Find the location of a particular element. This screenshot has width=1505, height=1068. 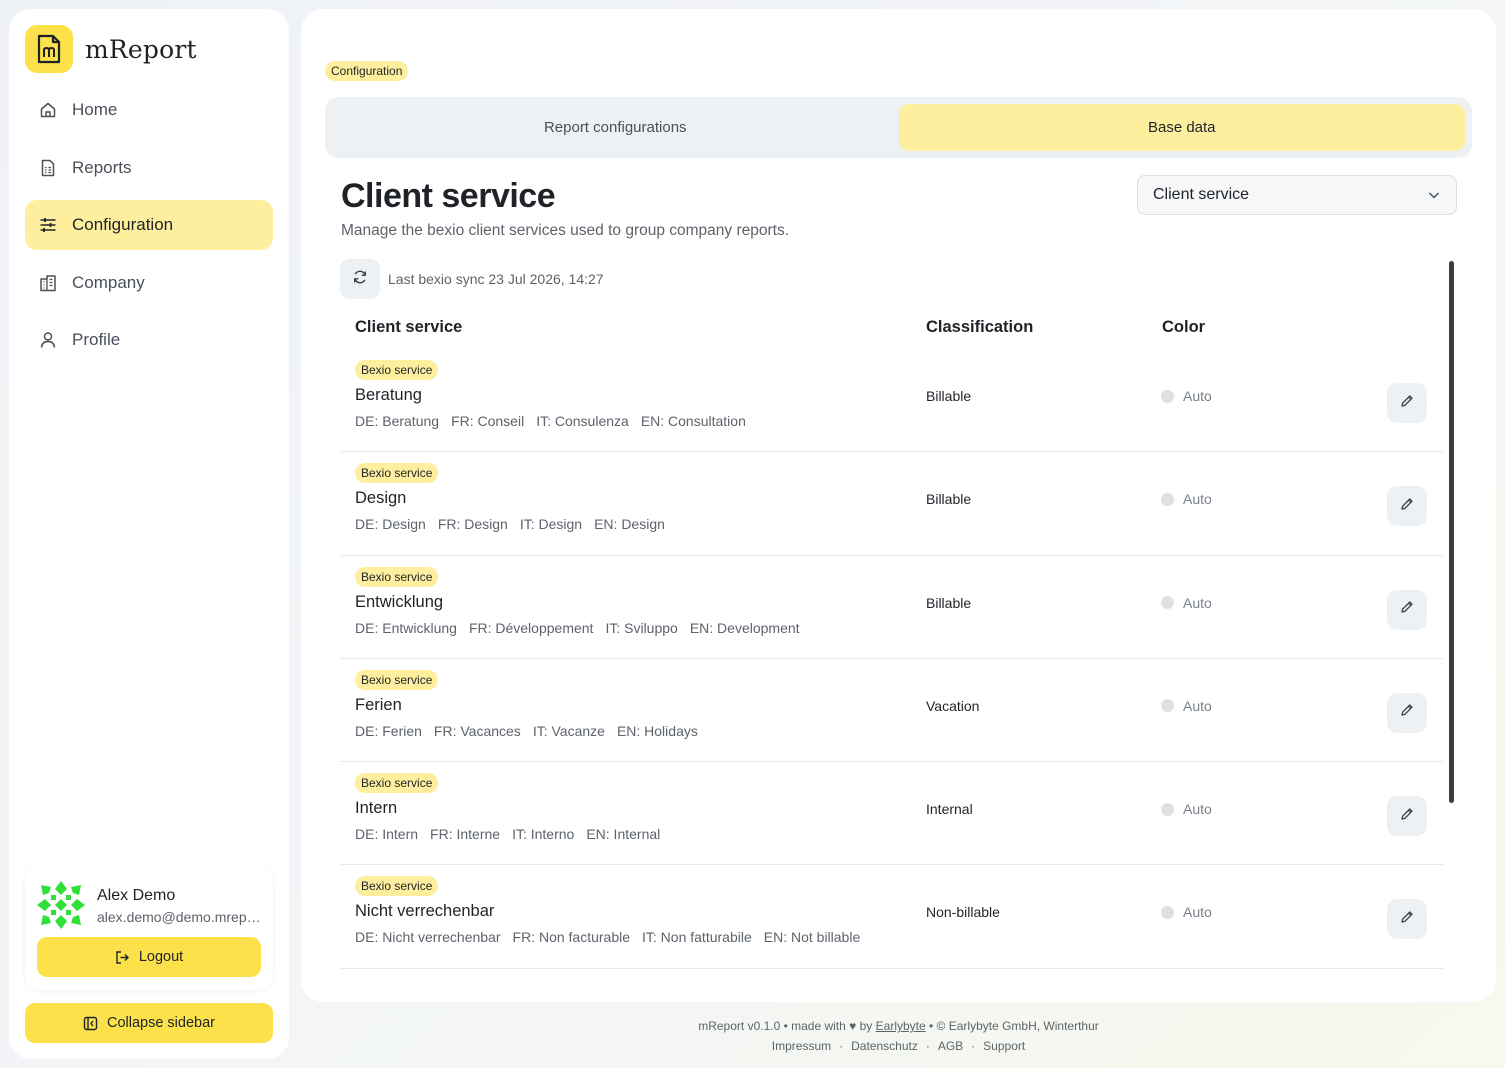

earlybyte-link: Earlybyte is located at coordinates (901, 1026).